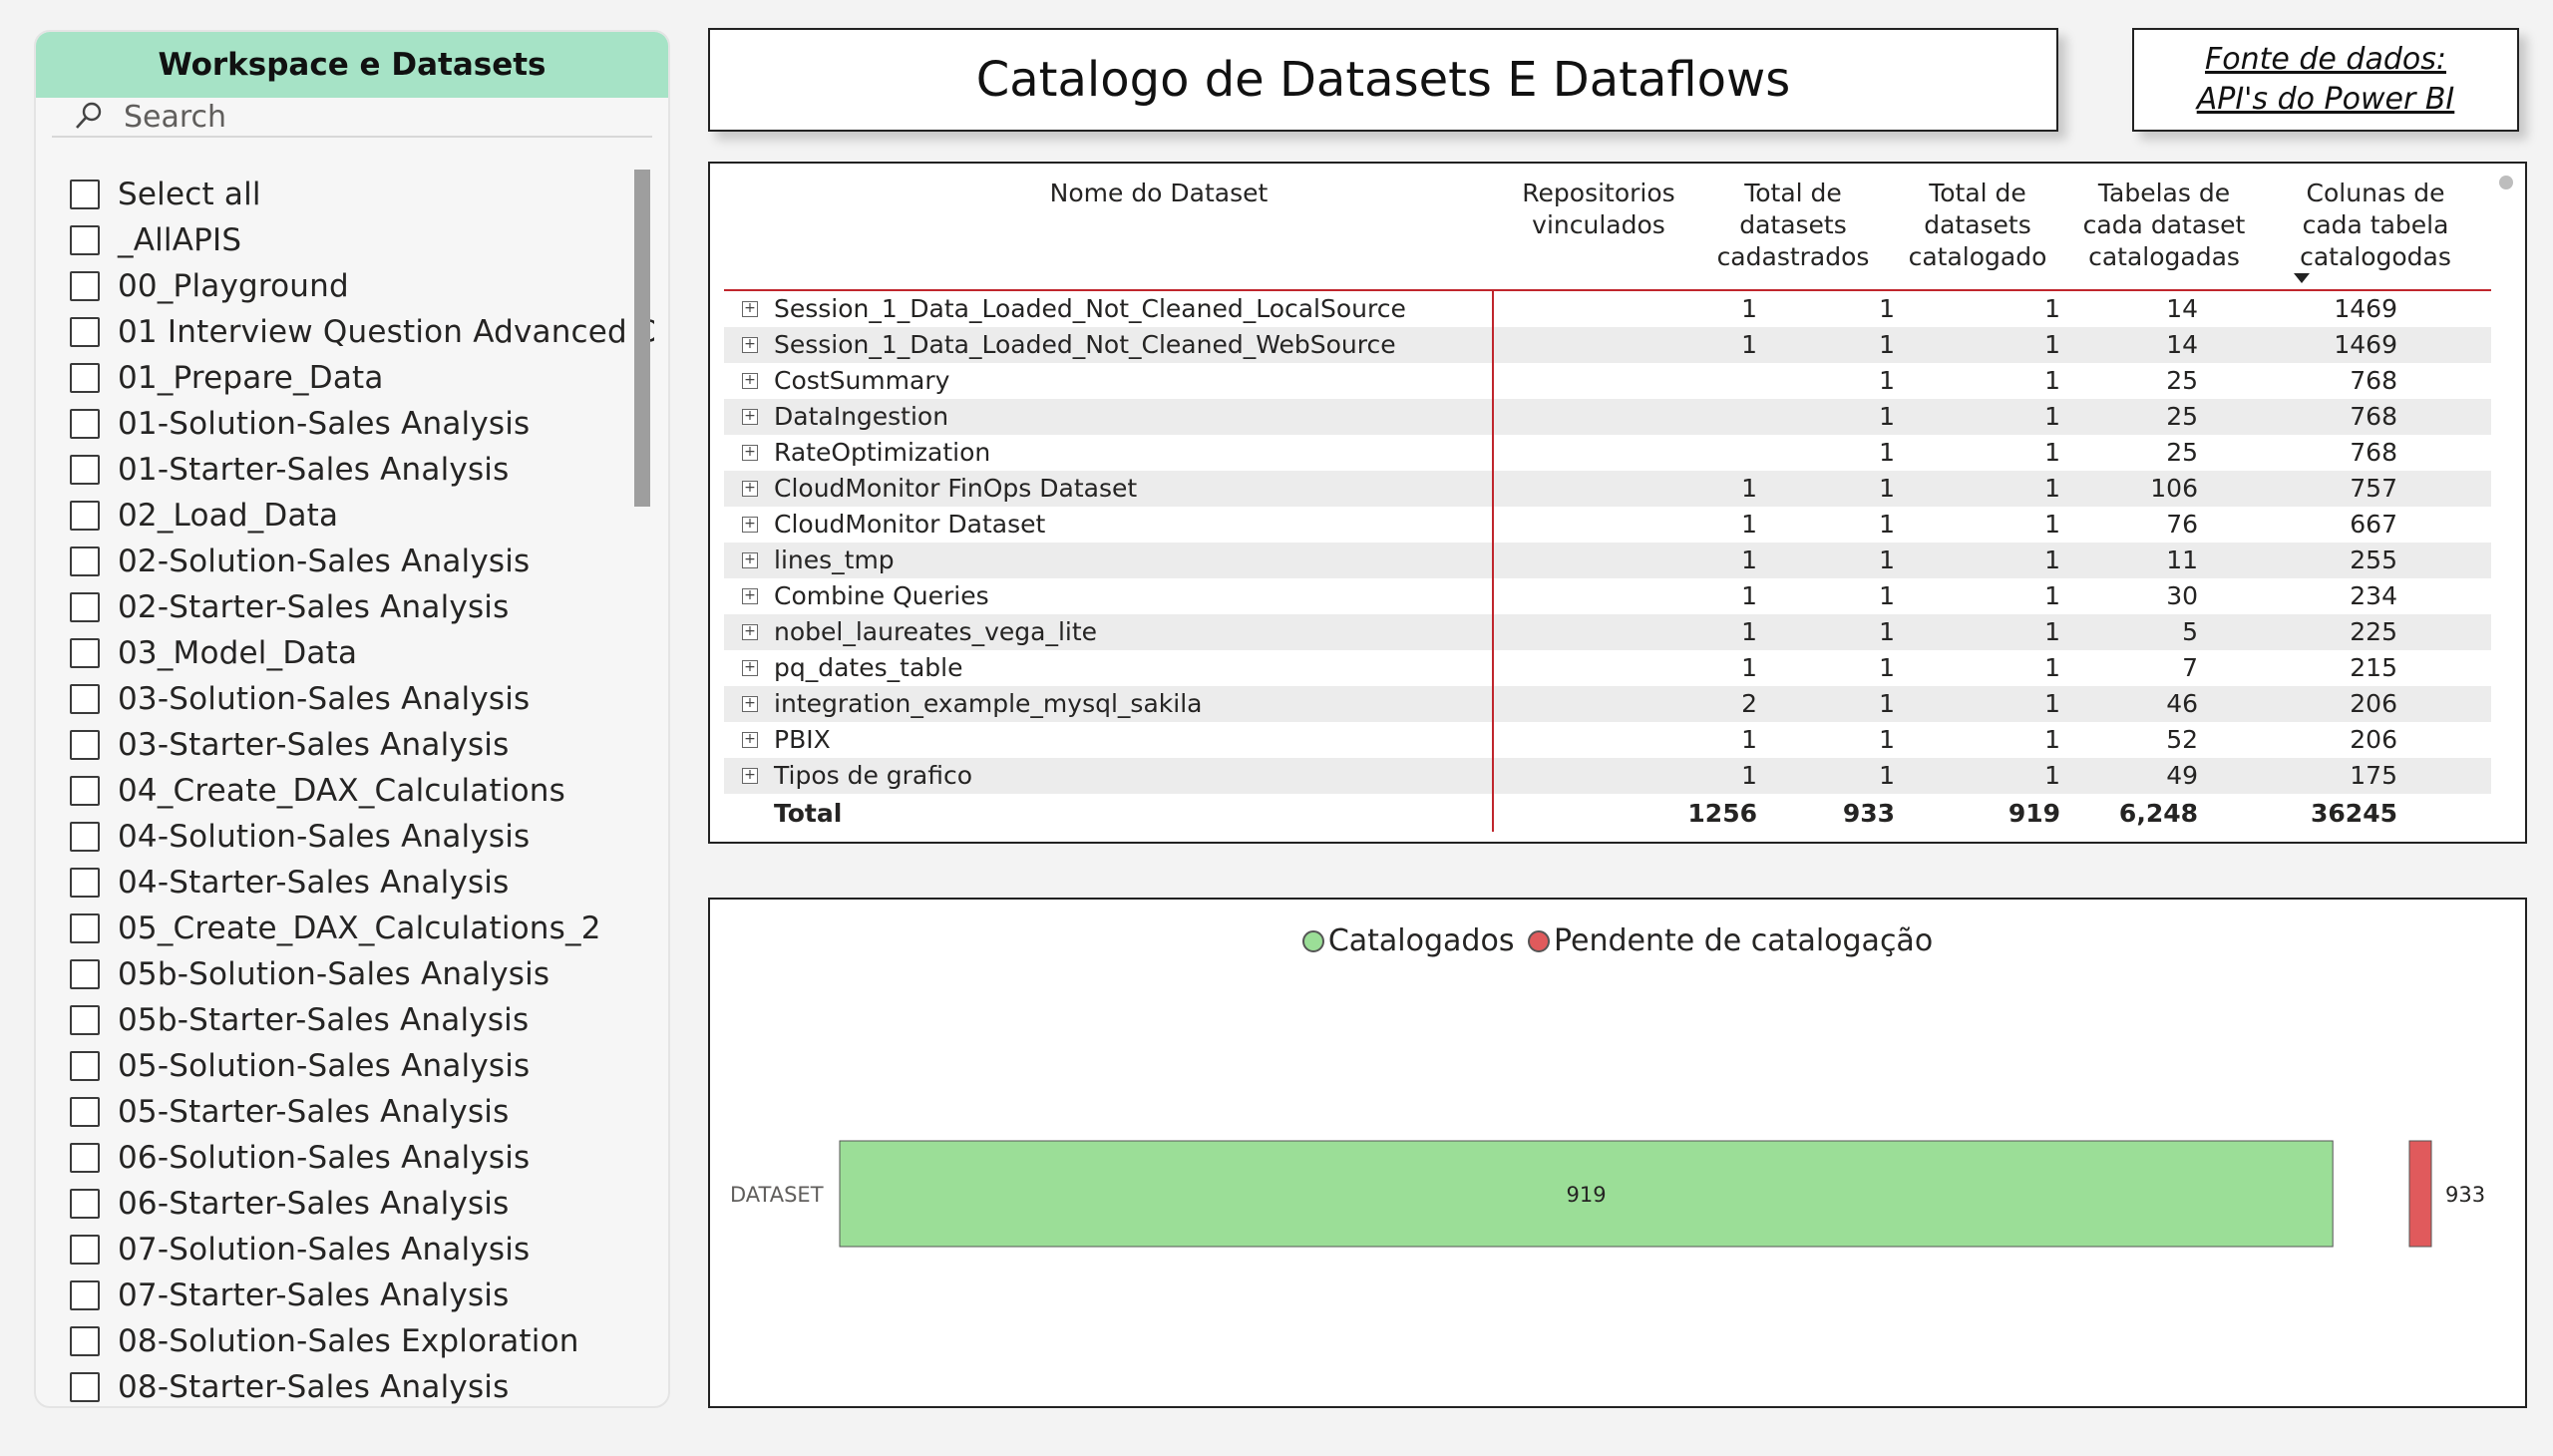 Image resolution: width=2553 pixels, height=1456 pixels. What do you see at coordinates (642, 338) in the screenshot?
I see `slicer-scrollbar` at bounding box center [642, 338].